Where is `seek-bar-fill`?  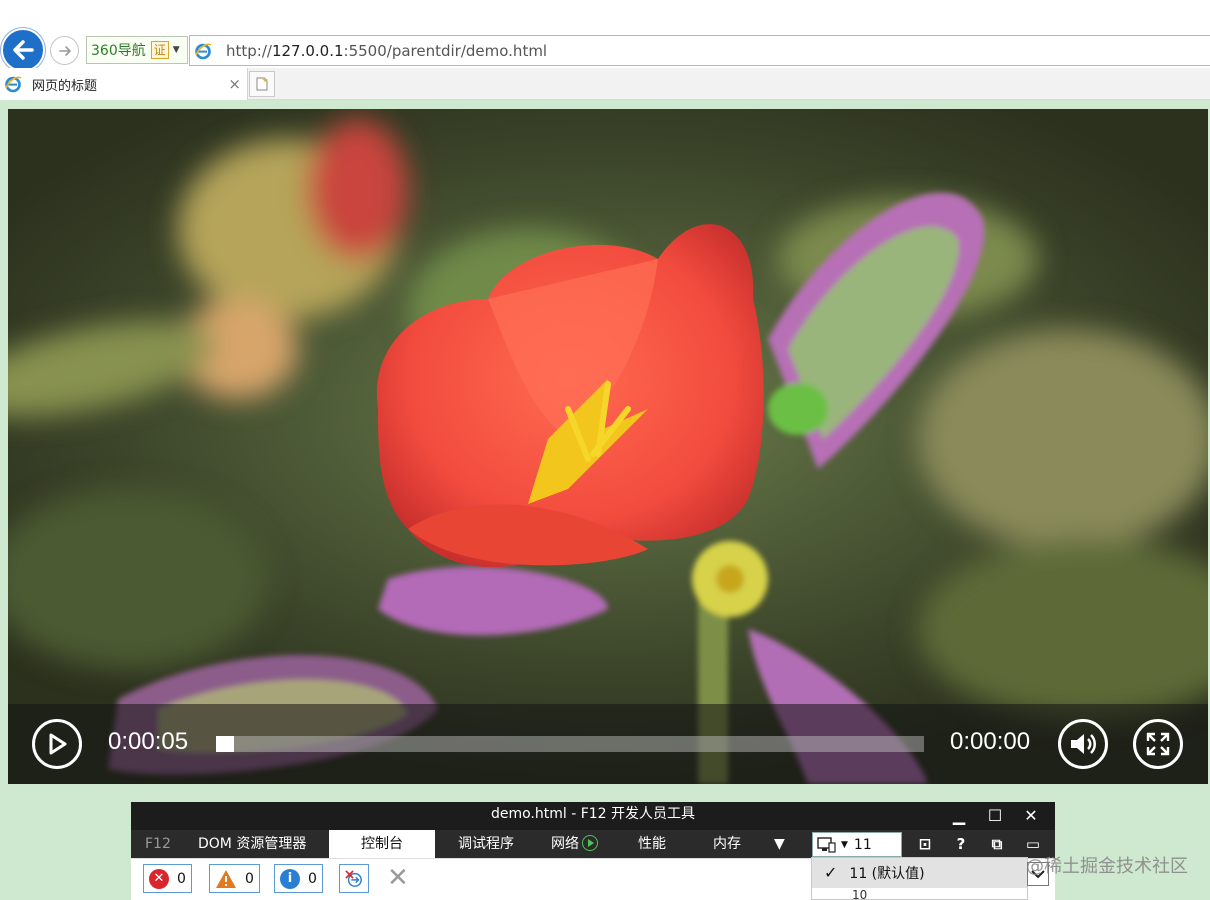 seek-bar-fill is located at coordinates (225, 744).